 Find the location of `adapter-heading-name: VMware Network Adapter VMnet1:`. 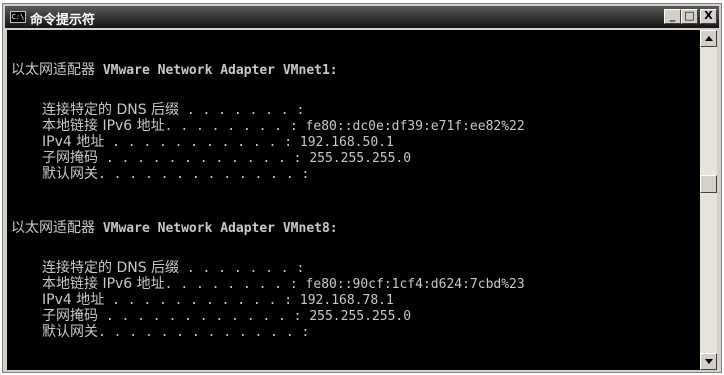

adapter-heading-name: VMware Network Adapter VMnet1: is located at coordinates (216, 70).